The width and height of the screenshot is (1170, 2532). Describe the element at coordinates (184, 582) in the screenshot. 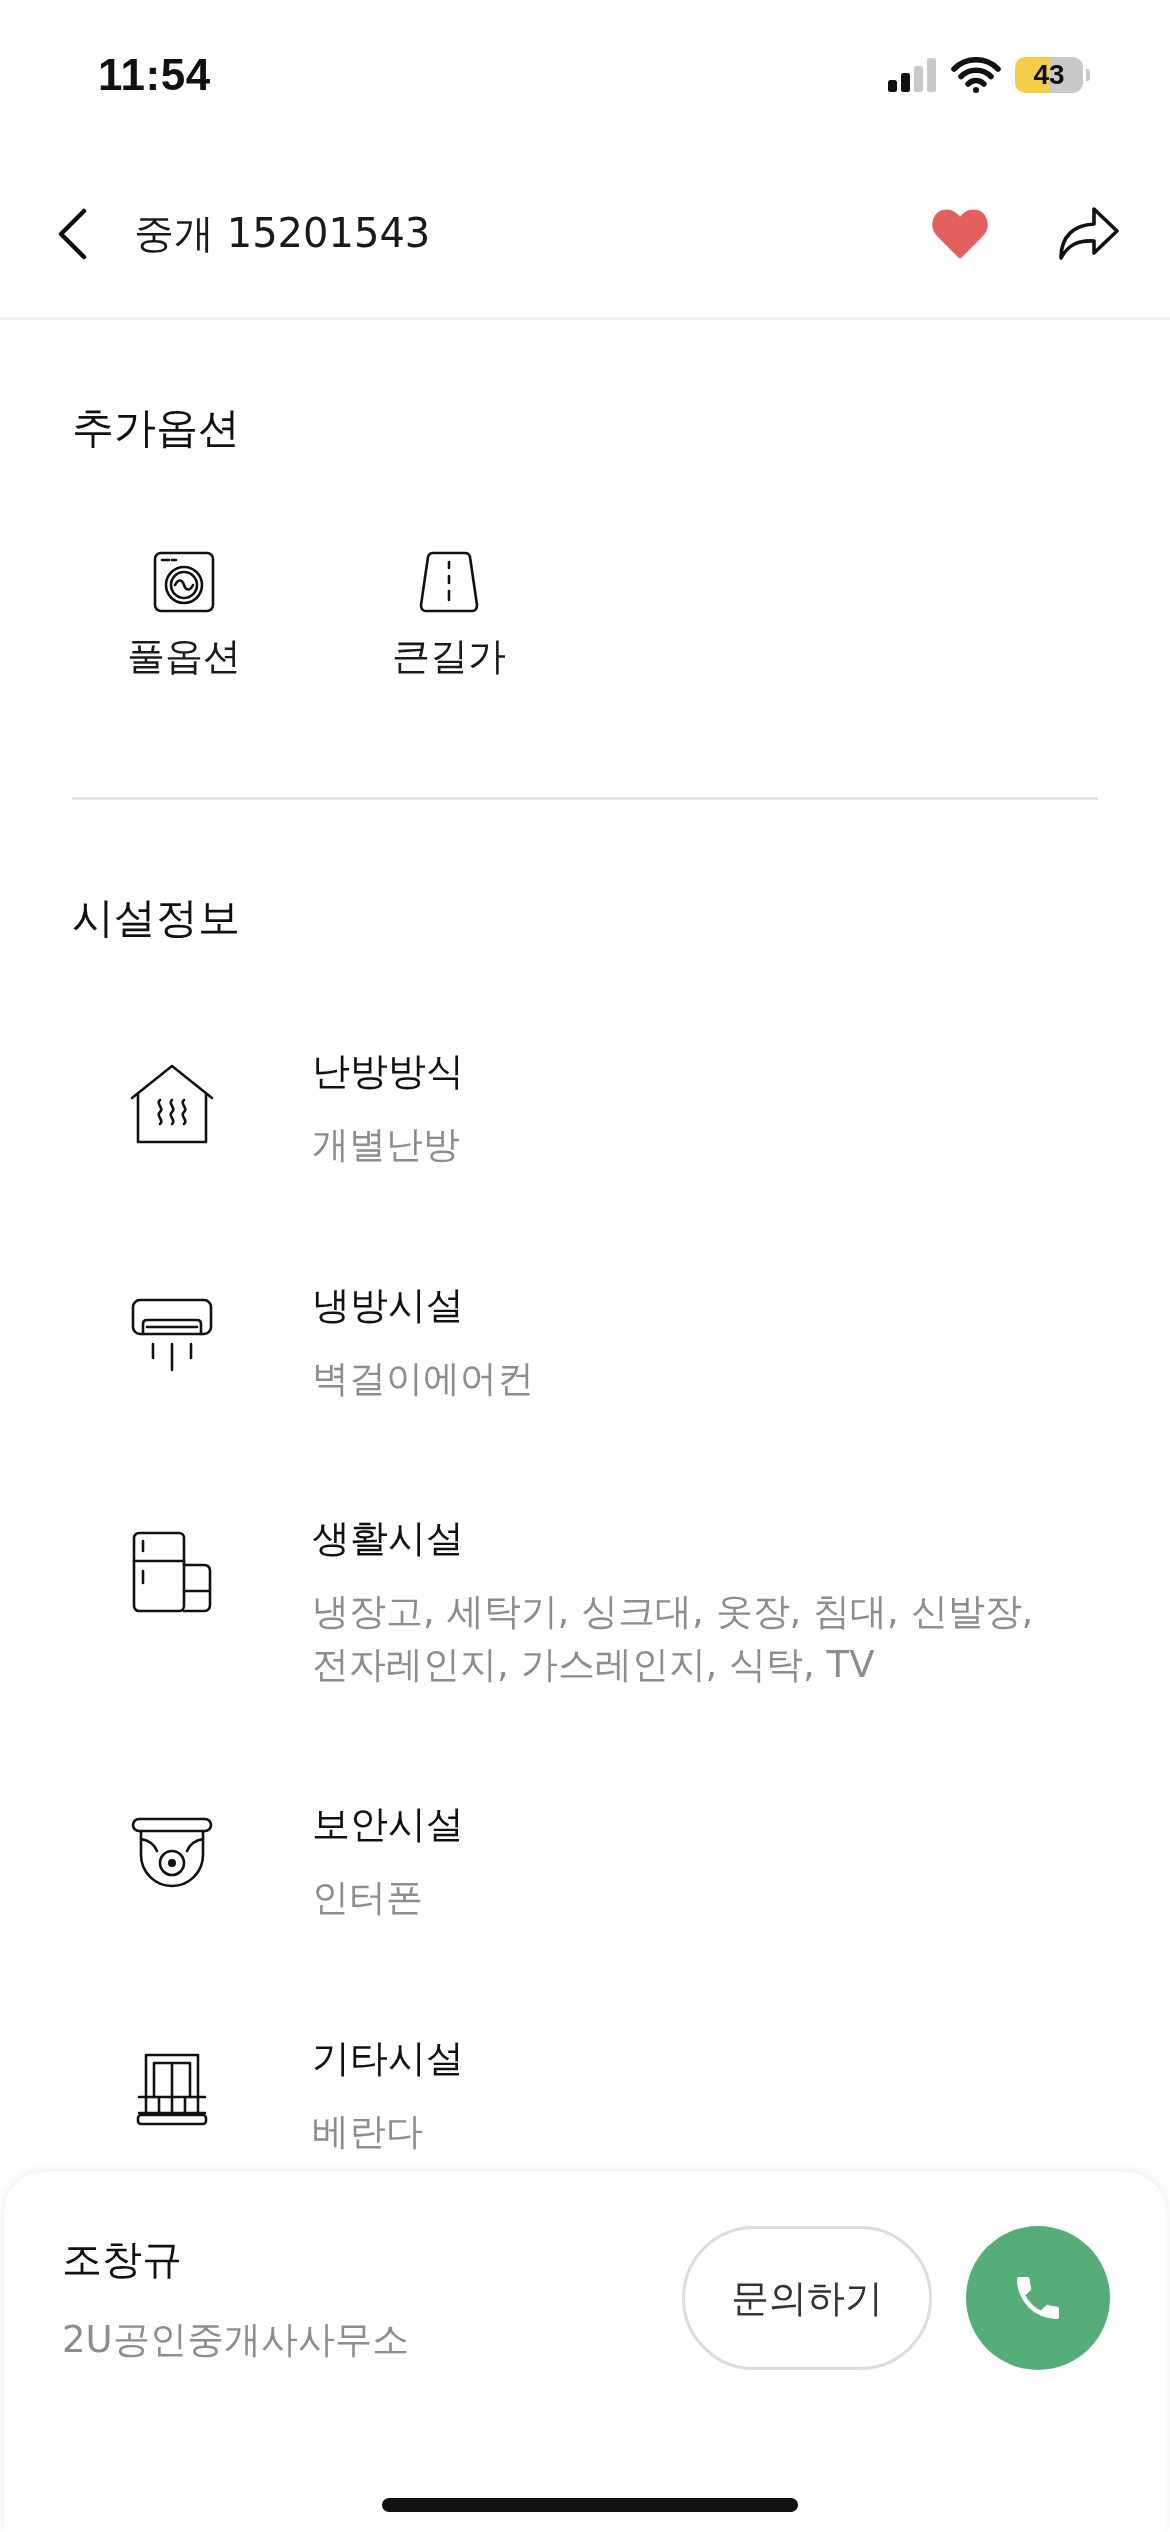

I see `washing-machine-icon` at that location.